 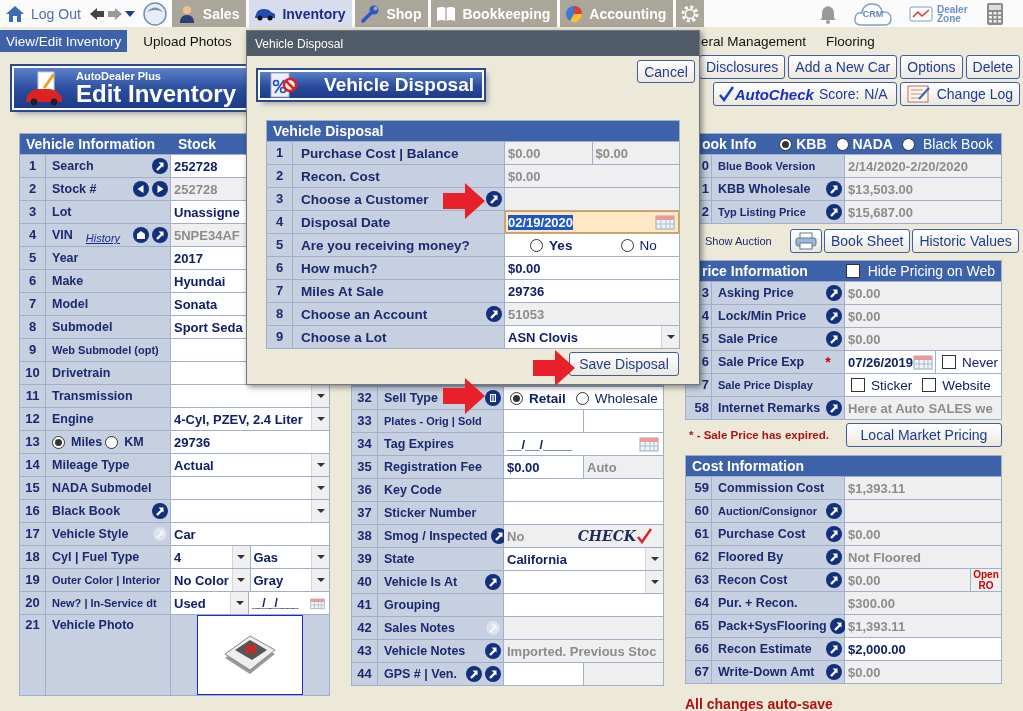 I want to click on field-label: Registration Fee, so click(x=433, y=467).